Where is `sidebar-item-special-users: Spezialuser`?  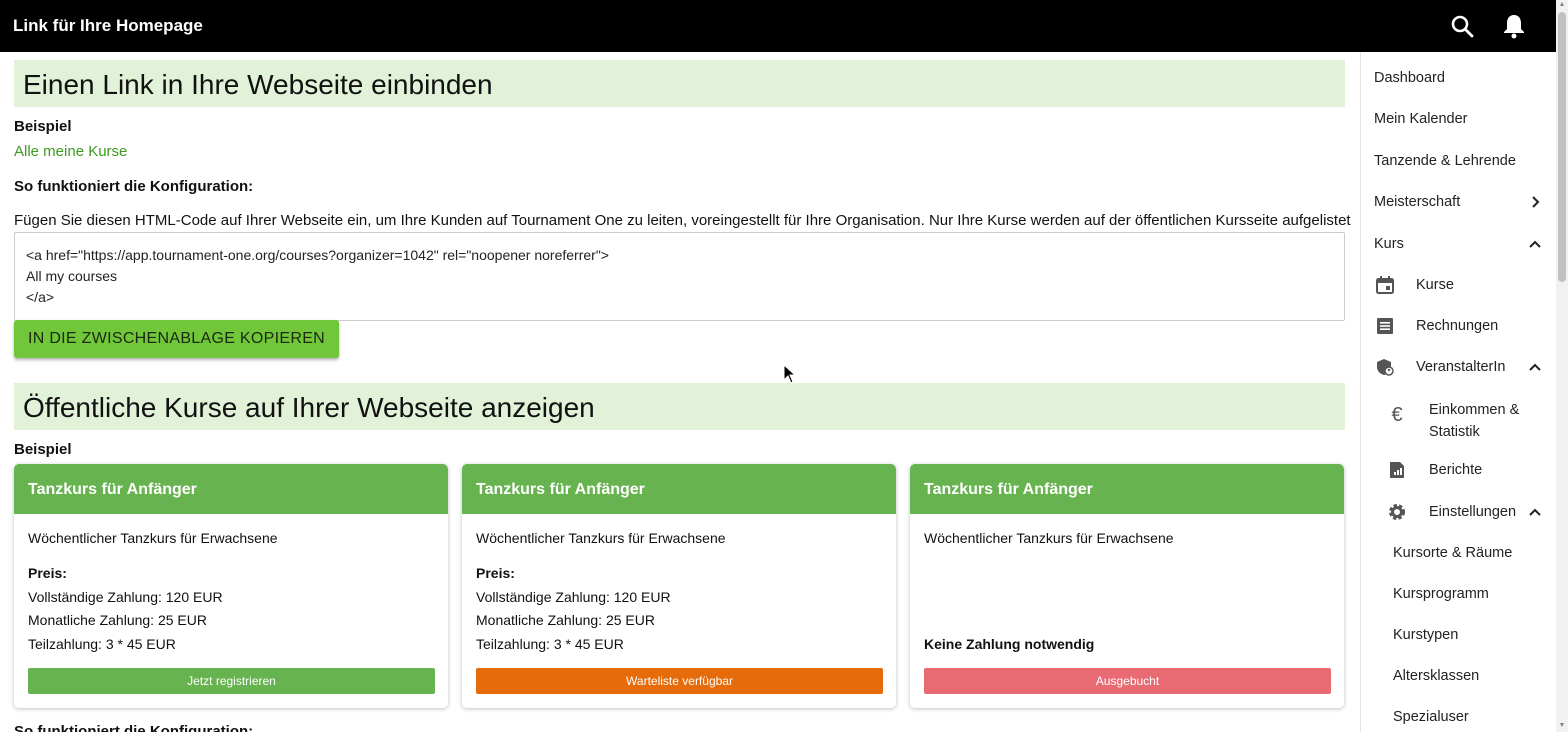
sidebar-item-special-users: Spezialuser is located at coordinates (1458, 714).